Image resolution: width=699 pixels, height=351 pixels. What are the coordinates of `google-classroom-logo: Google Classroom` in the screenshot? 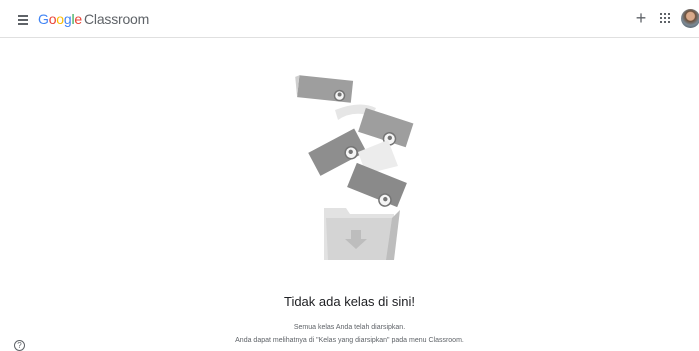 It's located at (93, 19).